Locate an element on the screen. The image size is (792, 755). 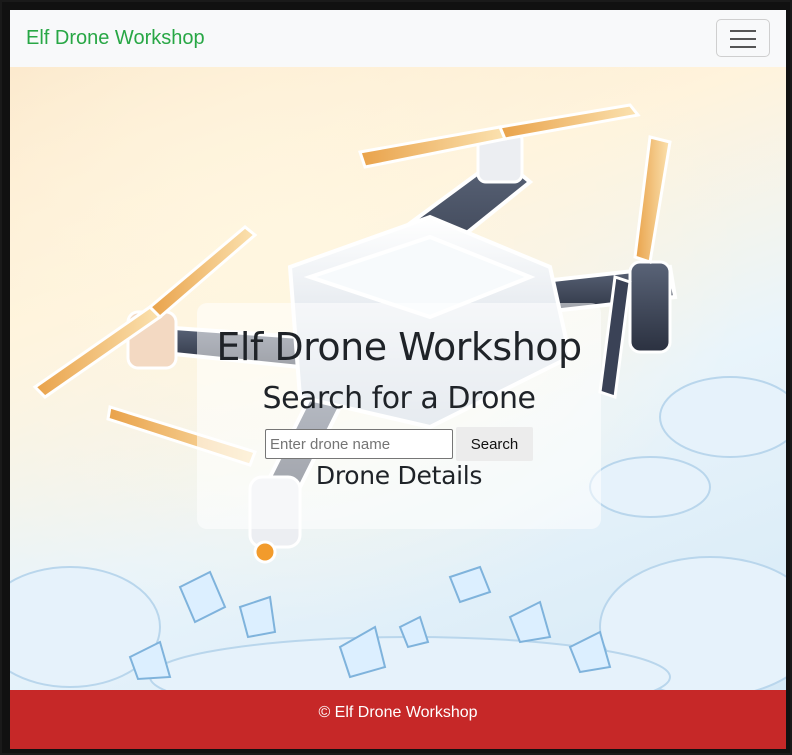
drone-details-heading: Drone Details is located at coordinates (399, 475).